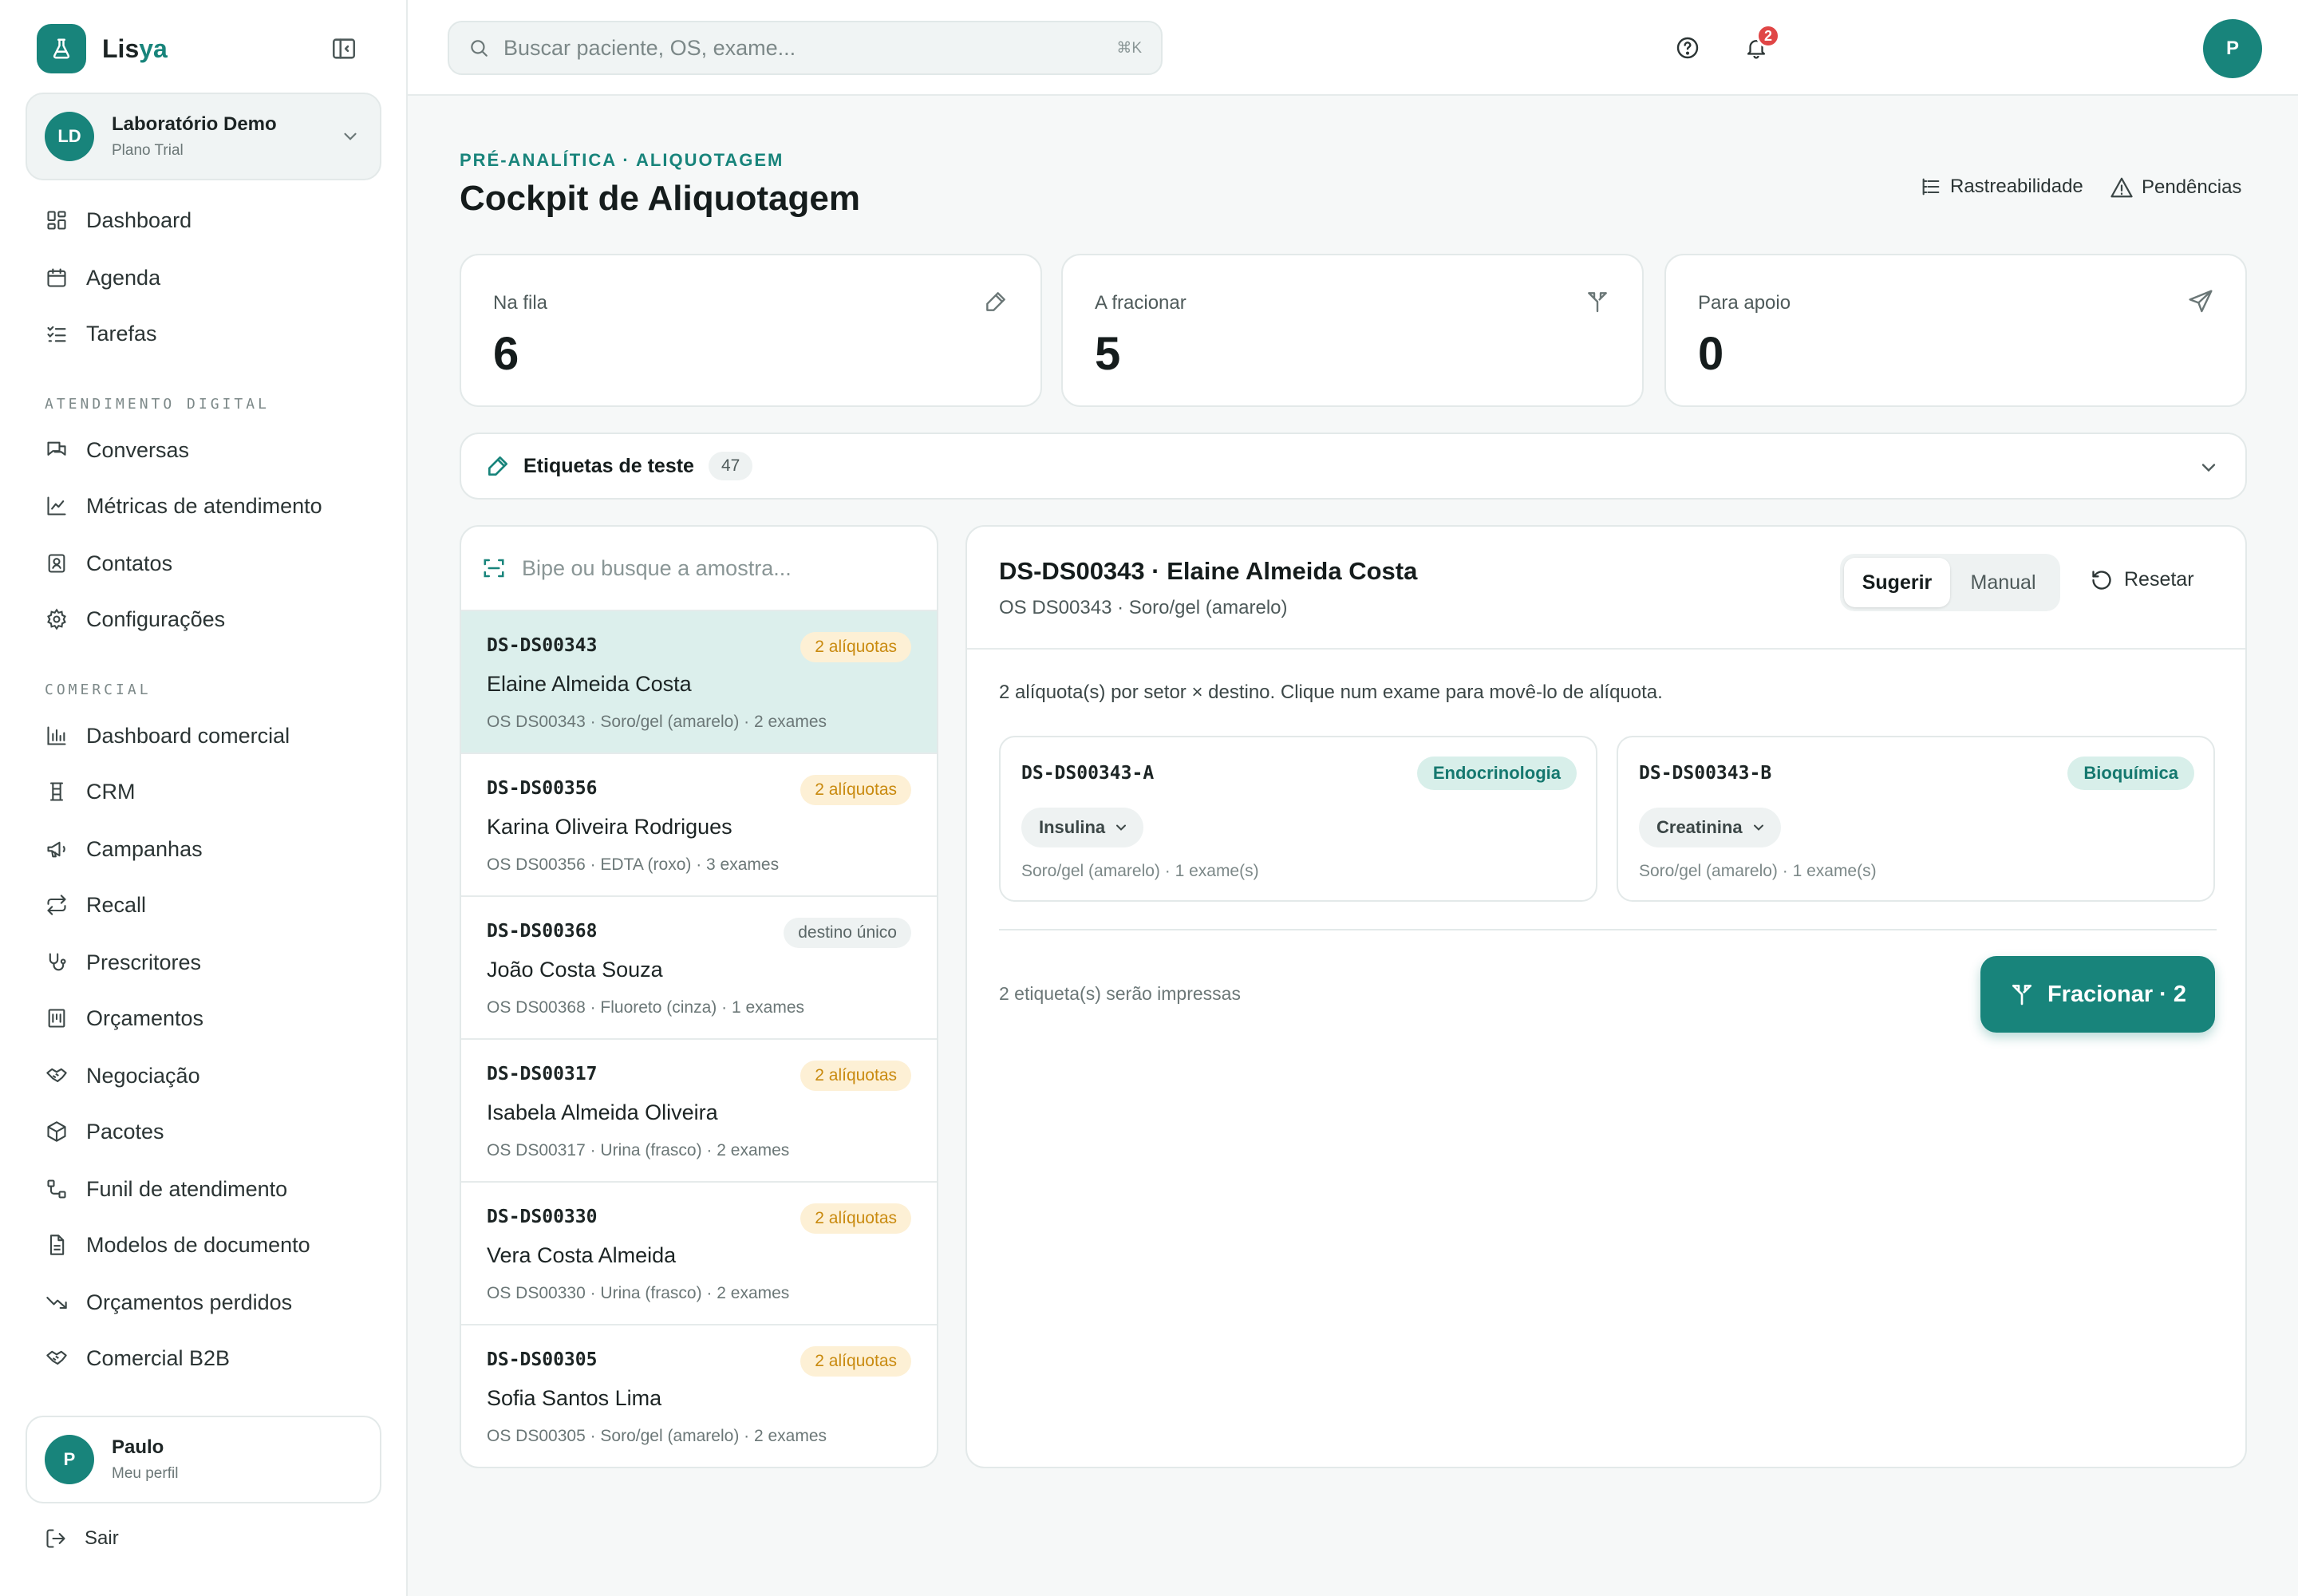 The width and height of the screenshot is (2298, 1596). Describe the element at coordinates (178, 1245) in the screenshot. I see `nav-modelos-documento: Modelos de documento` at that location.